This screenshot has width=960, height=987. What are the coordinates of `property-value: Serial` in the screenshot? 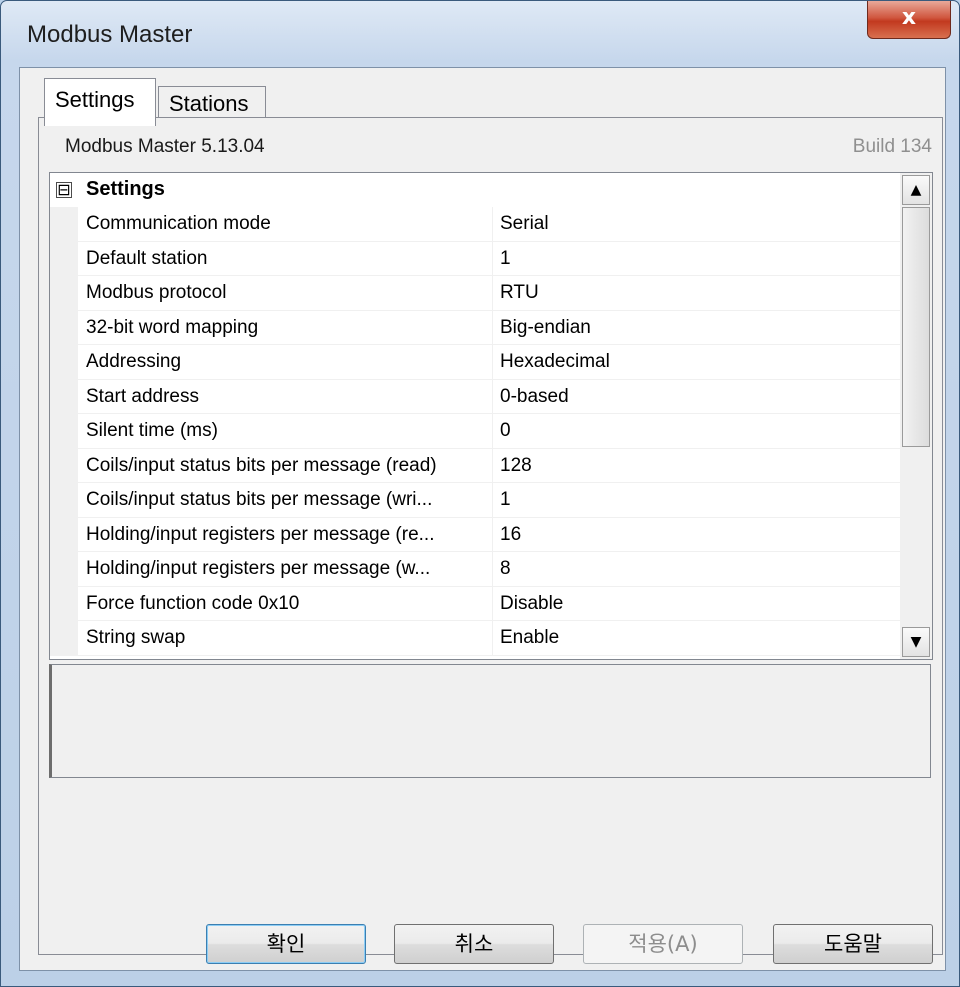 It's located at (524, 224).